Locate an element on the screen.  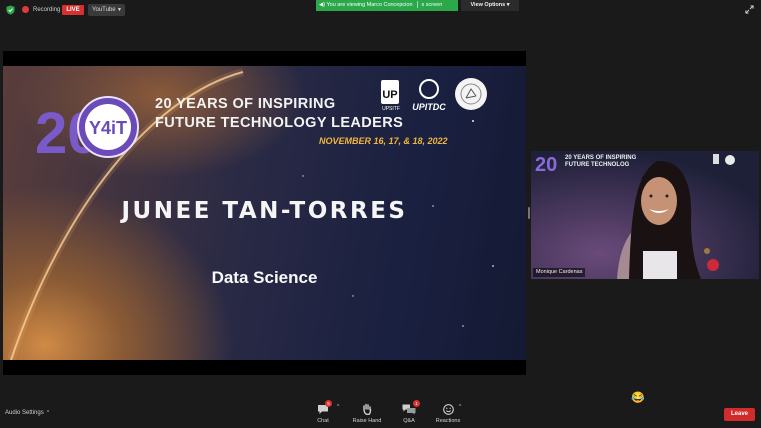
split-view-handle is located at coordinates (529, 213).